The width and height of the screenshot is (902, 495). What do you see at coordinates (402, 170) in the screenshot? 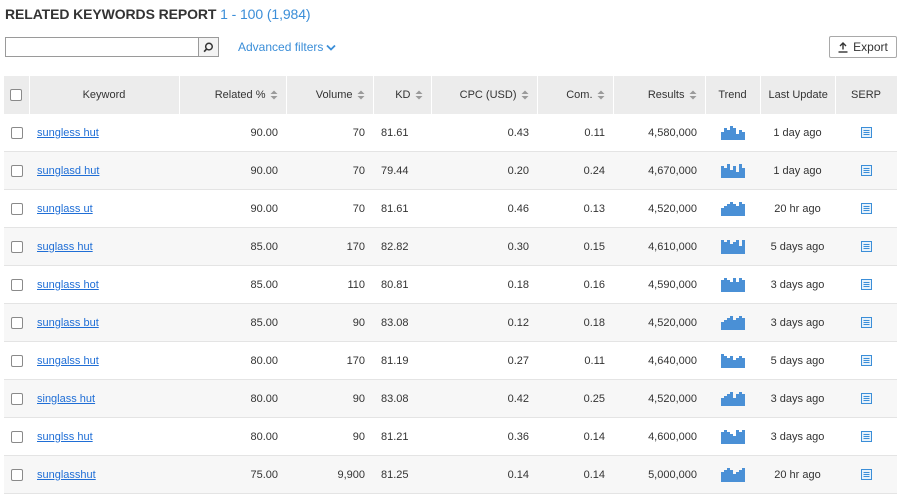
I see `kd-cell: 79.44` at bounding box center [402, 170].